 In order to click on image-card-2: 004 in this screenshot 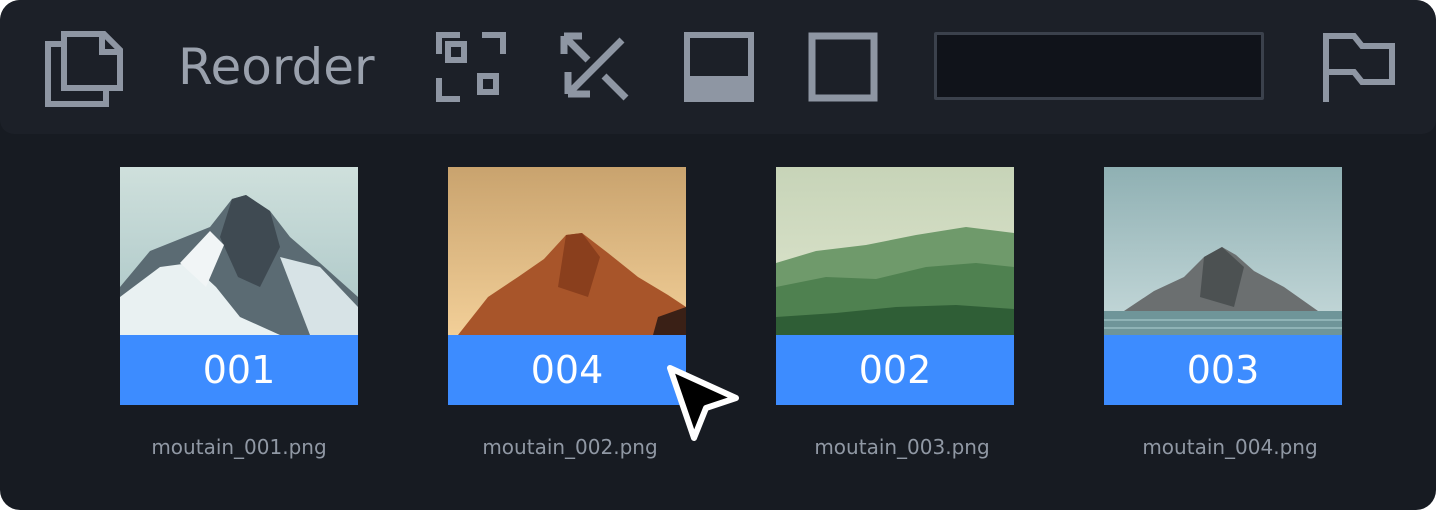, I will do `click(567, 286)`.